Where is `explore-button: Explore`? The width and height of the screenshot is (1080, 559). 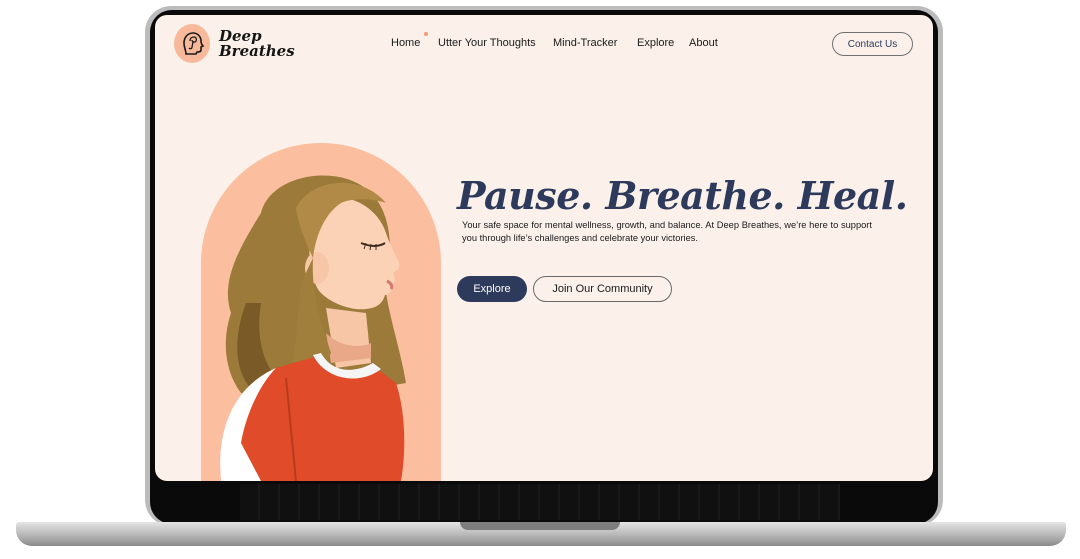 explore-button: Explore is located at coordinates (492, 289).